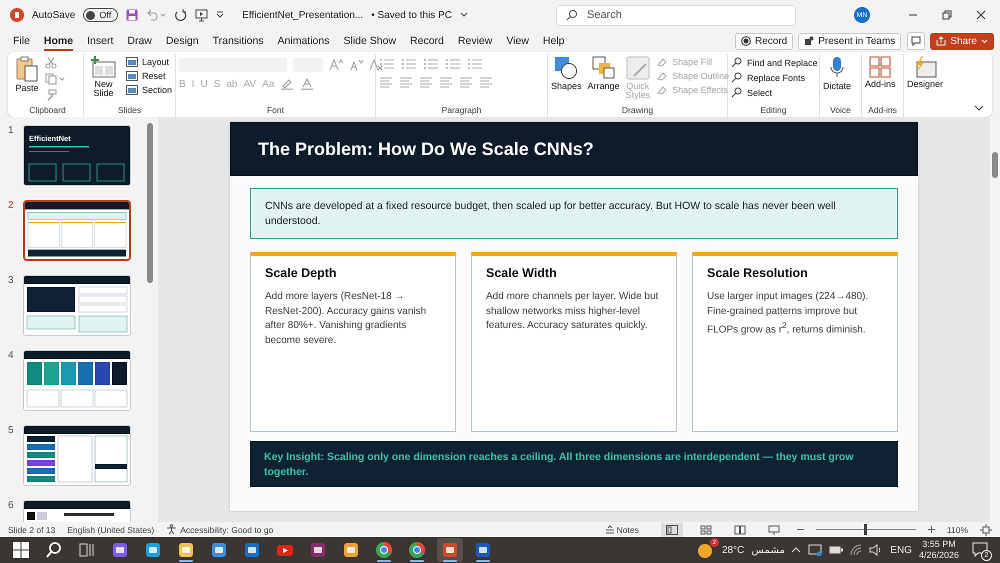 The height and width of the screenshot is (563, 1000). I want to click on insight-text: Key Insight: Scaling only one dimension reaches a ceiling. All three dimensions are interdependent — they must grow together., so click(559, 464).